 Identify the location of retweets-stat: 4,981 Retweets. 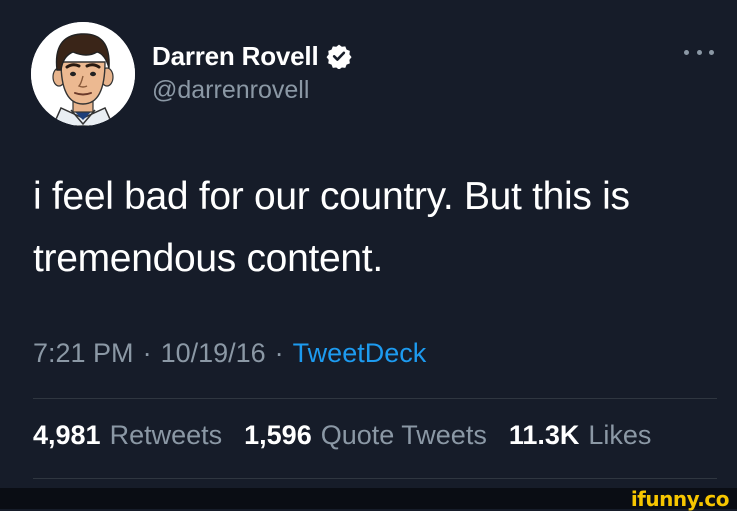
(127, 435).